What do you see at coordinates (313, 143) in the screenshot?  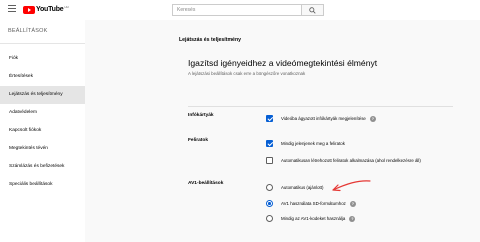 I see `captions-always-label: Mindig jelenjenek meg a feliratok` at bounding box center [313, 143].